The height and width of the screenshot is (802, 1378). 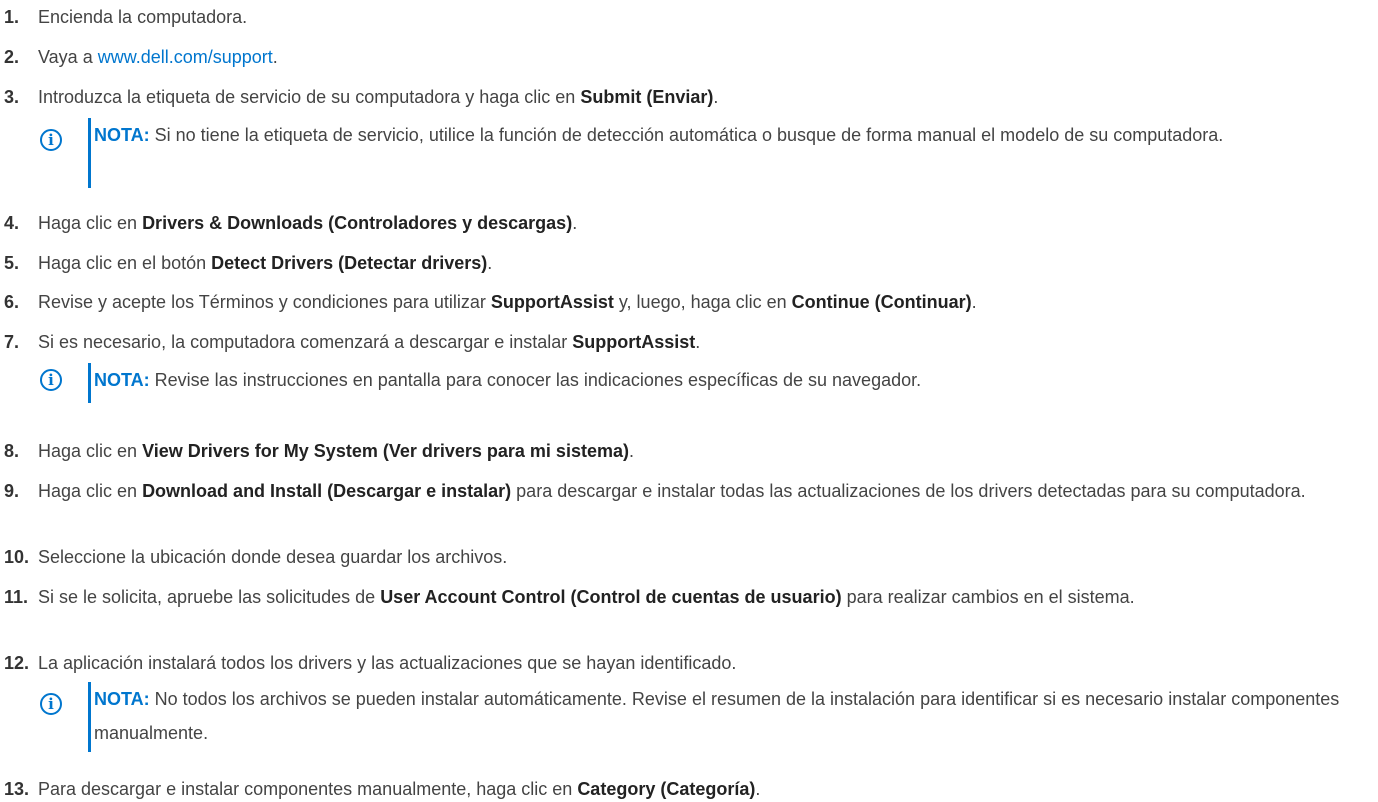 I want to click on step-text: Vaya a www.dell.com/support., so click(x=158, y=57).